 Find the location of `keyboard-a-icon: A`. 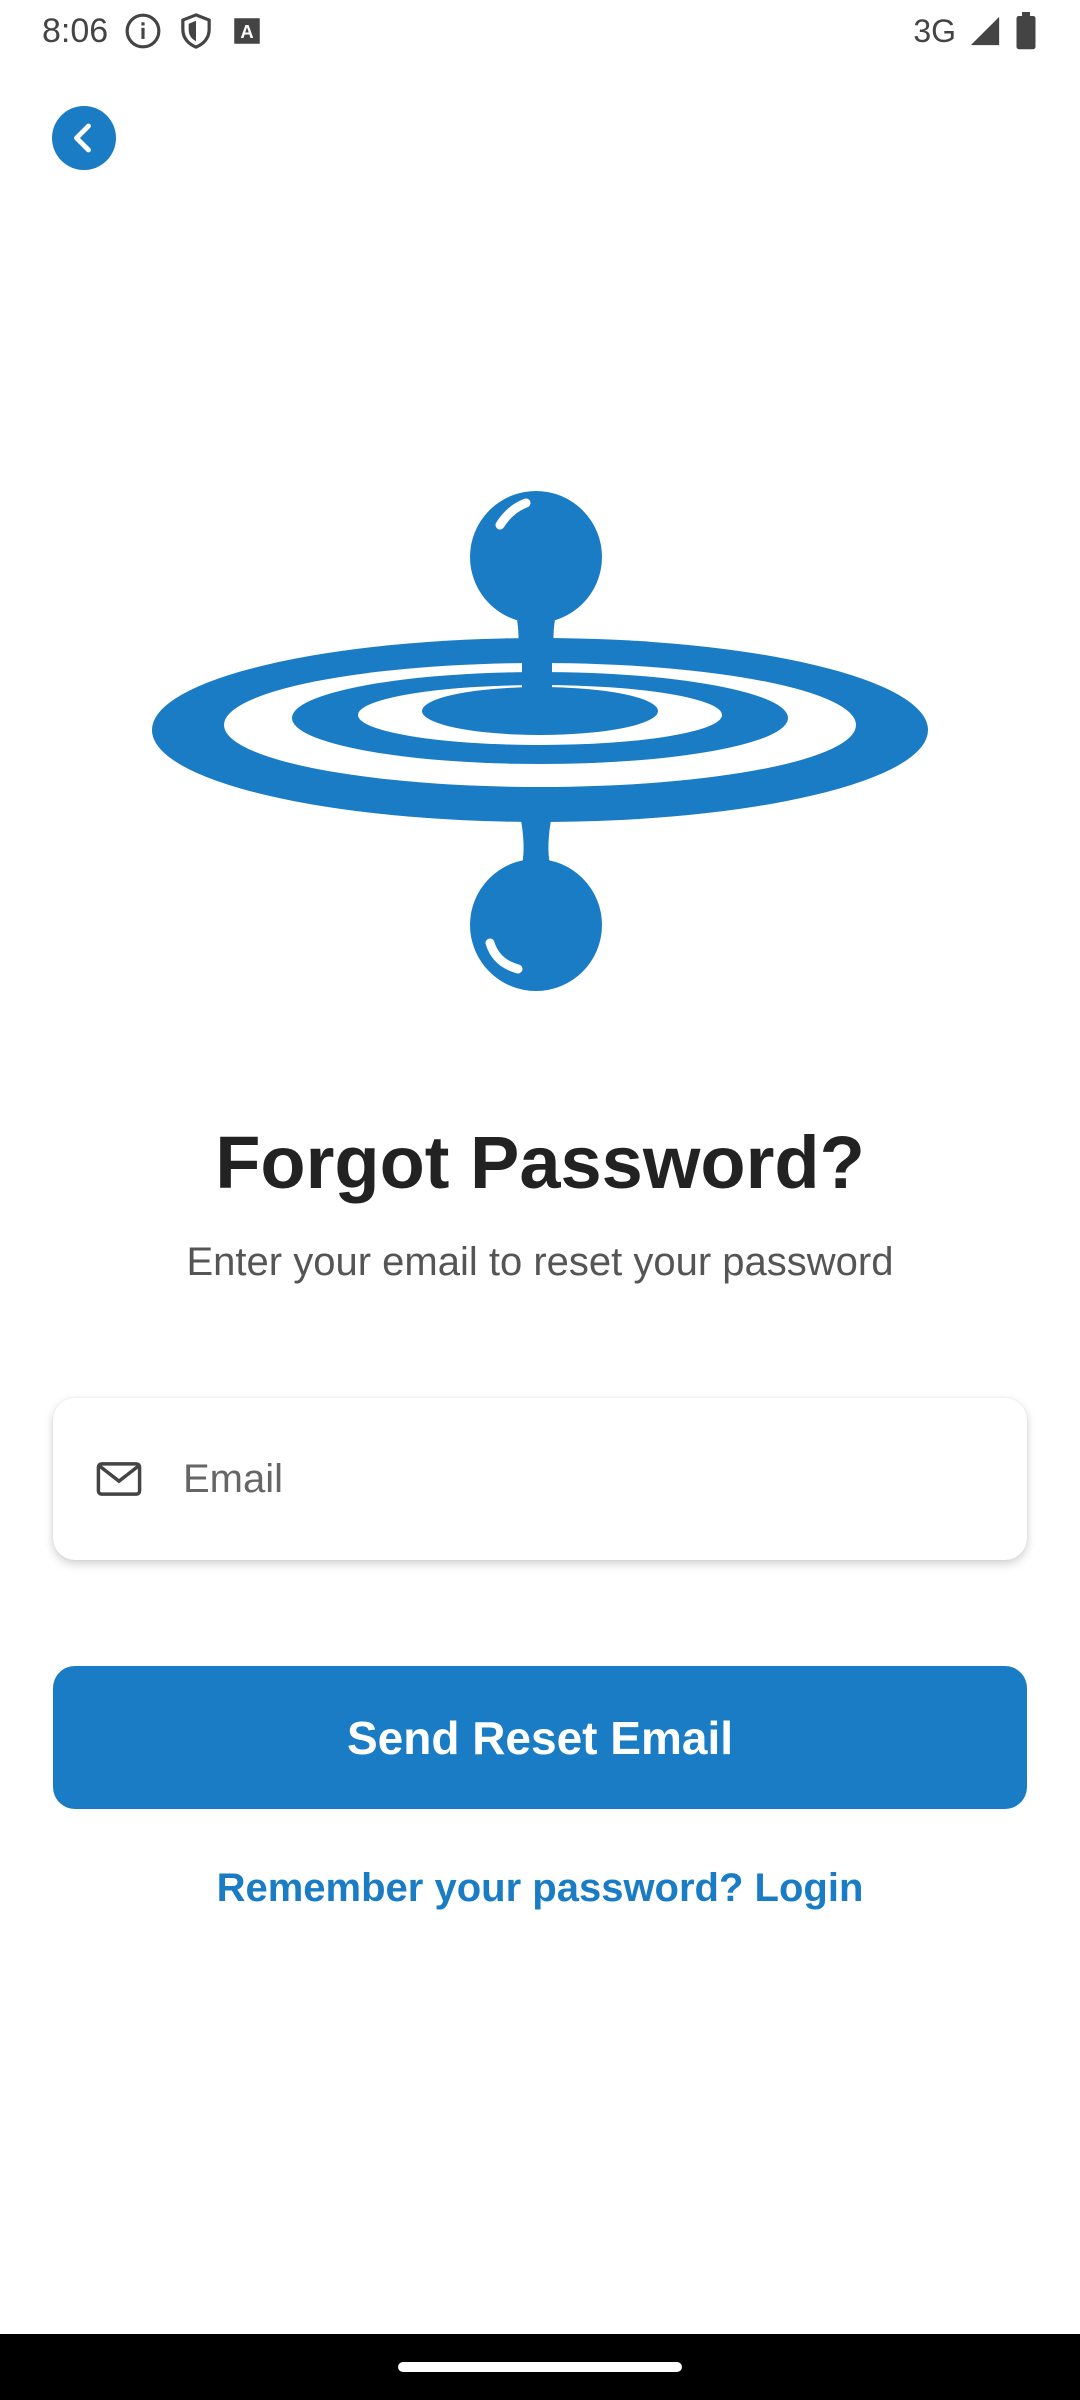

keyboard-a-icon: A is located at coordinates (247, 31).